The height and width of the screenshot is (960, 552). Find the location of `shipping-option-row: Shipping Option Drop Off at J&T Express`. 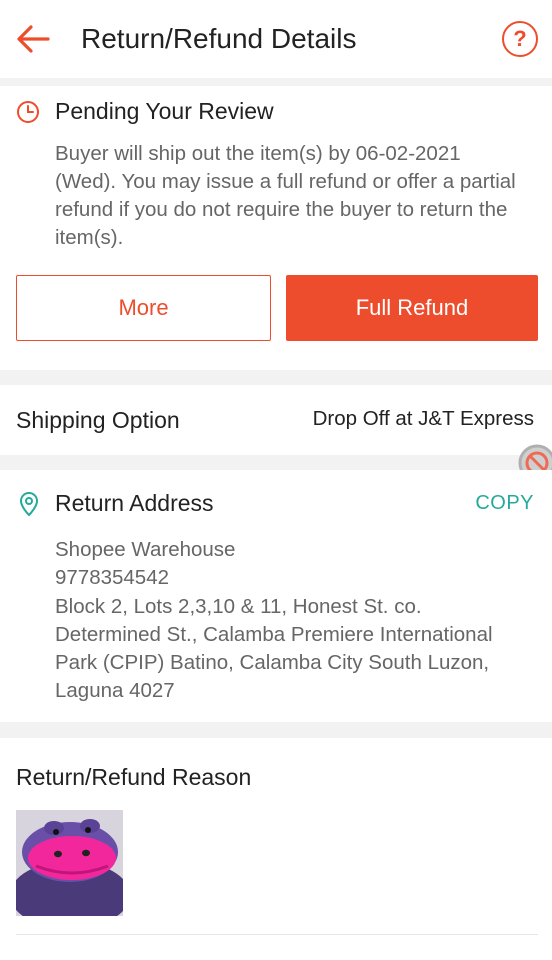

shipping-option-row: Shipping Option Drop Off at J&T Express is located at coordinates (276, 420).